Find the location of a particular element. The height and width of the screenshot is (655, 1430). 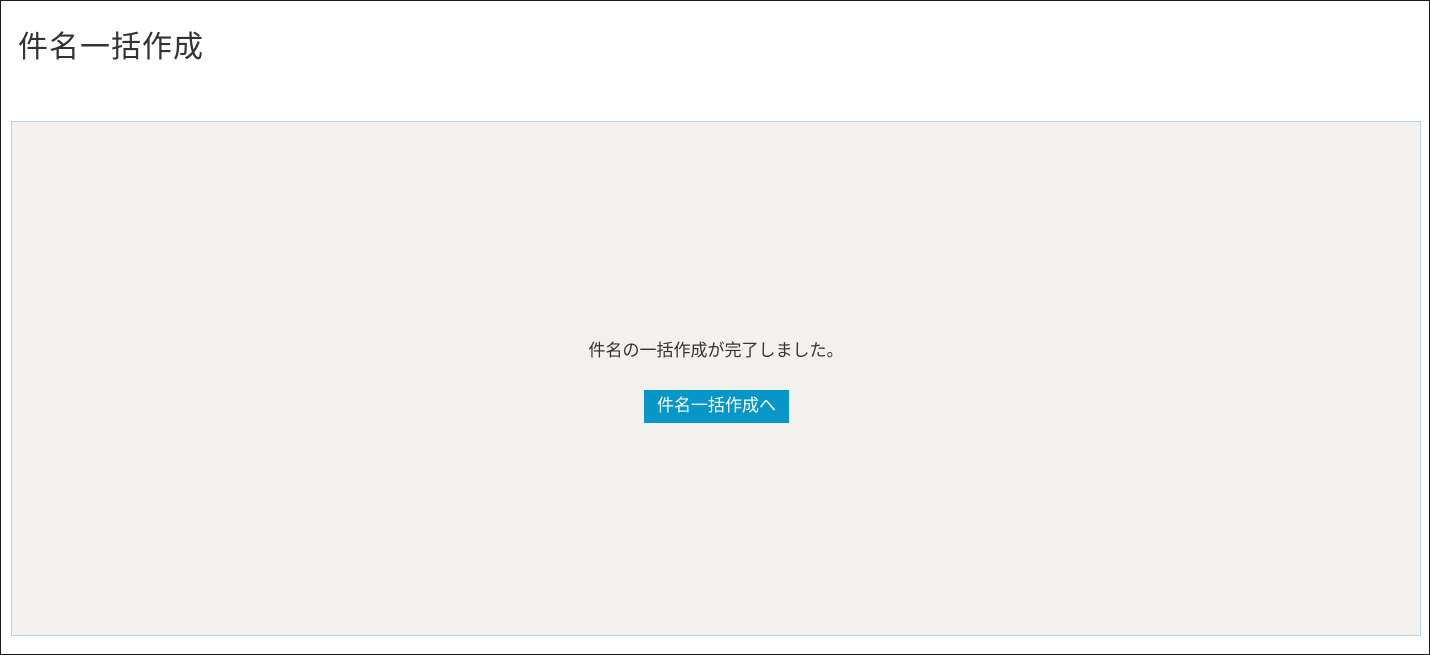

page-title: 件名一括作成 is located at coordinates (111, 47).